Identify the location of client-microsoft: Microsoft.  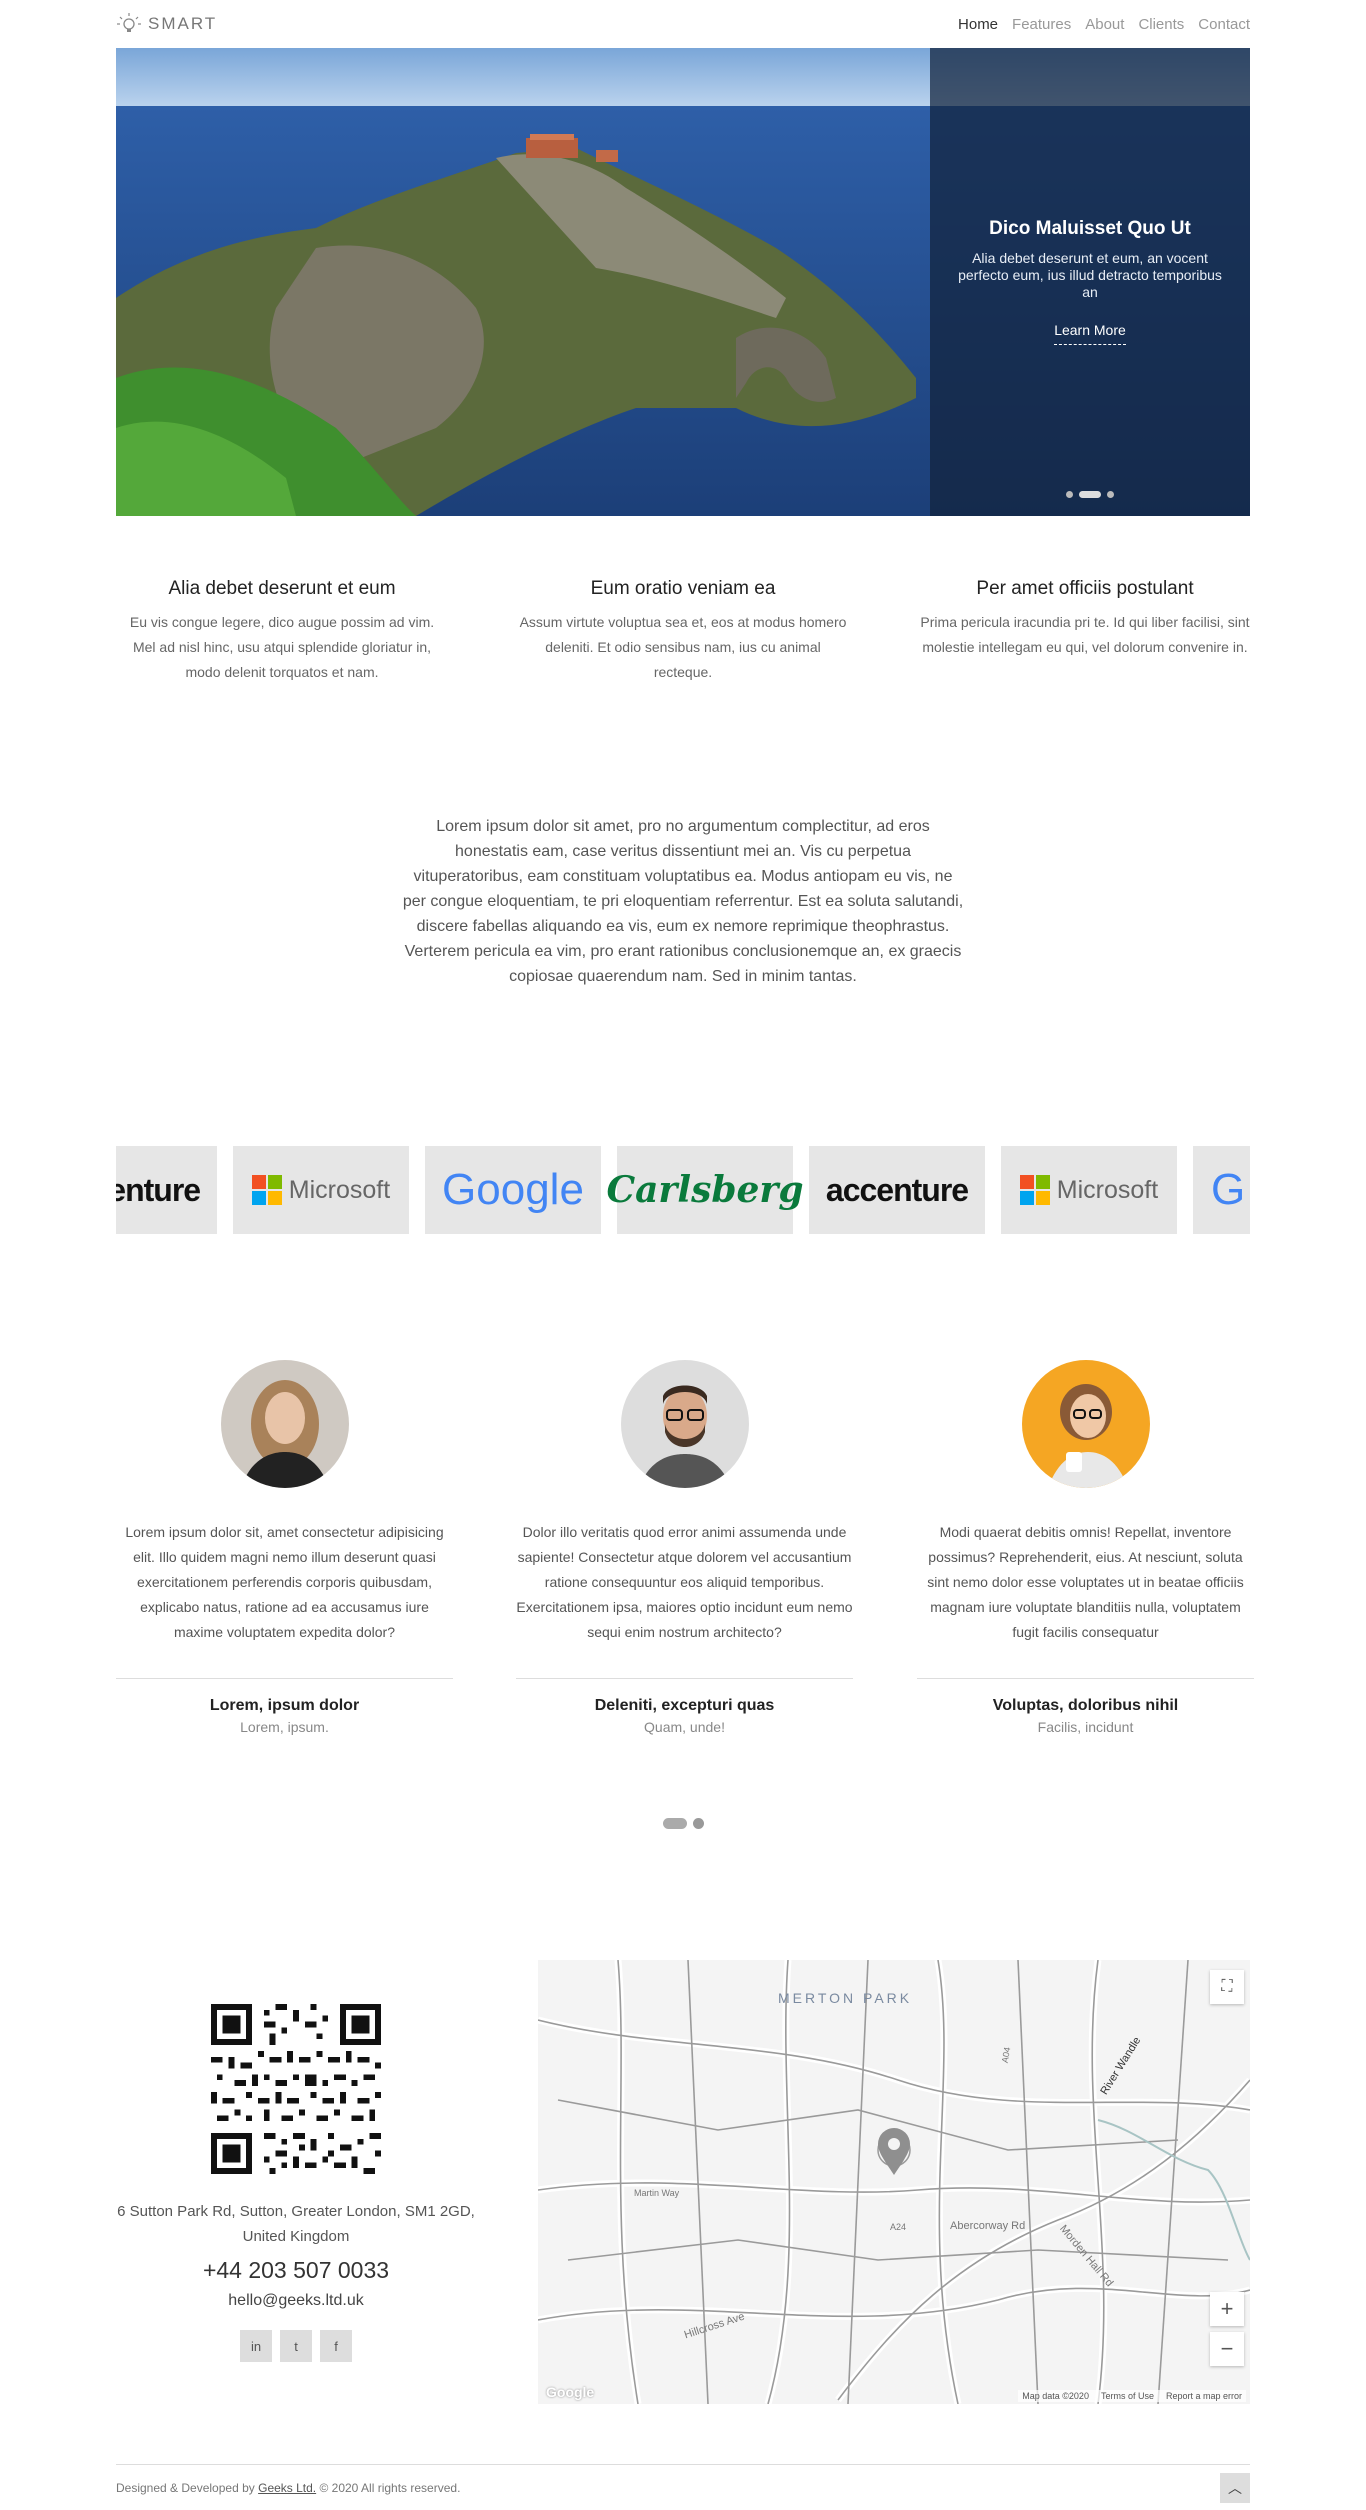
(321, 1190).